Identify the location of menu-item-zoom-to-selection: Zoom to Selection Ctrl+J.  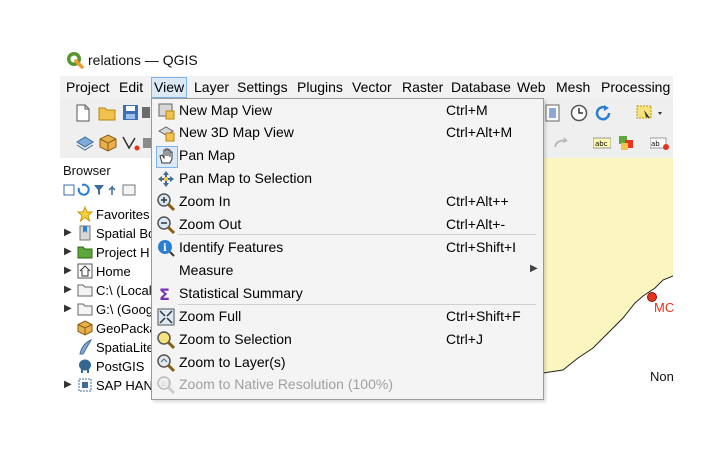
(346, 339).